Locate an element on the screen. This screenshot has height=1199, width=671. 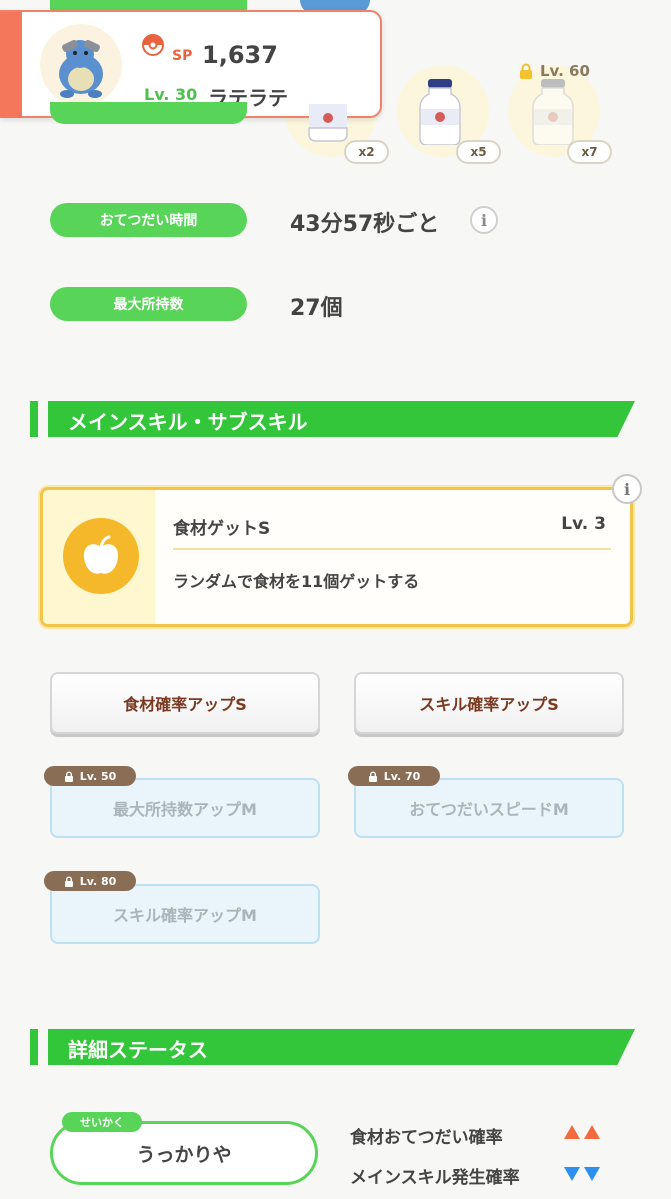
ingredient-count-2: x5 is located at coordinates (478, 152).